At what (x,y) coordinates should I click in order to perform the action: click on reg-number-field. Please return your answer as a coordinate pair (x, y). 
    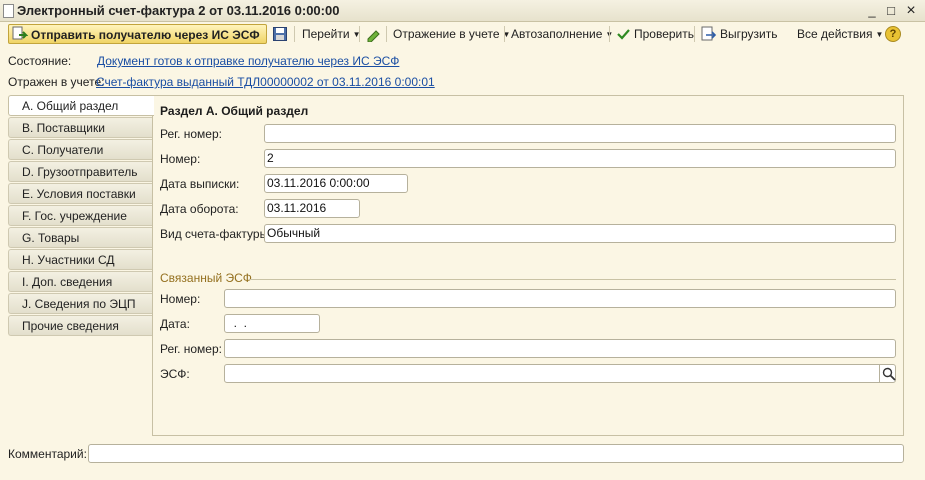
    Looking at the image, I should click on (580, 133).